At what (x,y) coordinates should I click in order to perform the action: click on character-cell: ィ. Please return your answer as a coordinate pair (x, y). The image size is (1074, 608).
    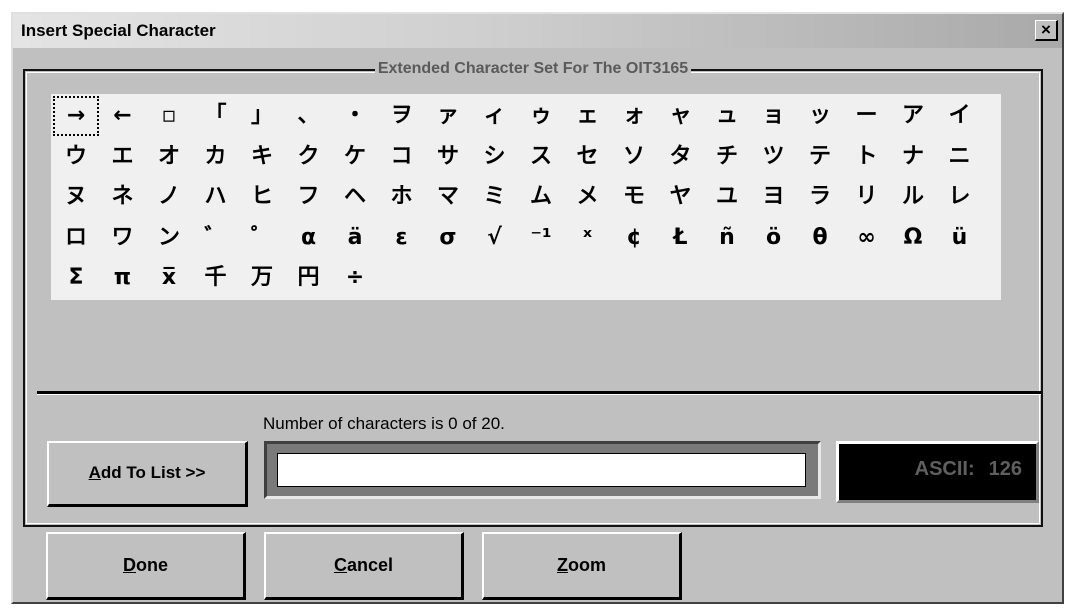
    Looking at the image, I should click on (495, 116).